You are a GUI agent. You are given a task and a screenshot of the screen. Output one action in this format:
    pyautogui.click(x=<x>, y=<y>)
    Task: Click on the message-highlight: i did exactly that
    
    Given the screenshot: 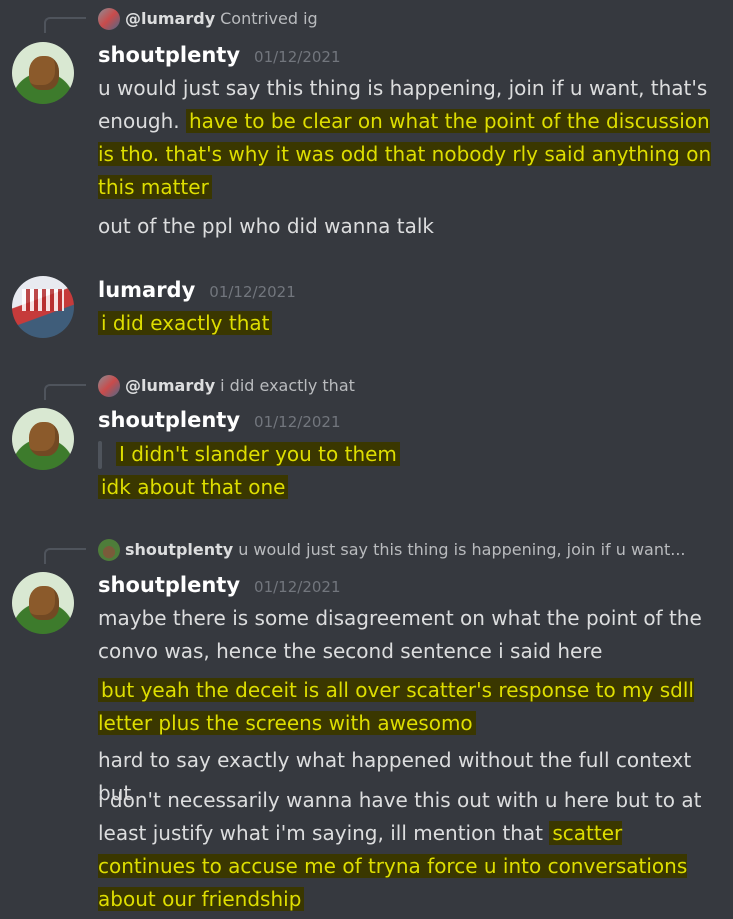 What is the action you would take?
    pyautogui.click(x=185, y=323)
    